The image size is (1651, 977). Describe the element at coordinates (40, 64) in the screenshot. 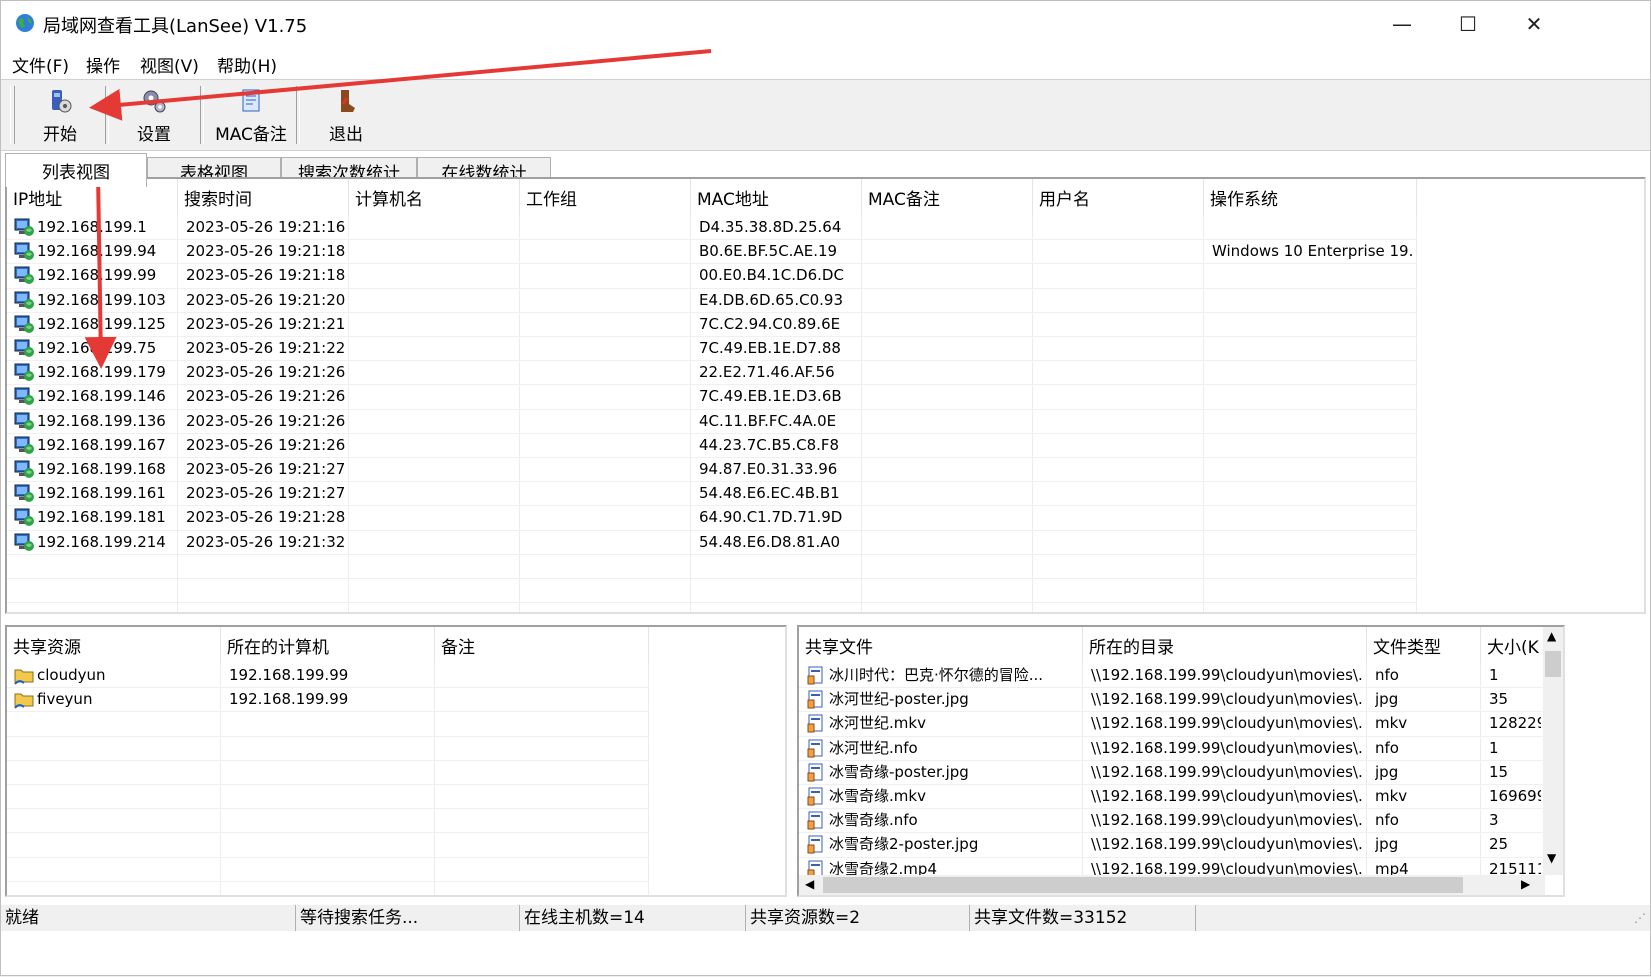

I see `menu-file: 文件(F)` at that location.